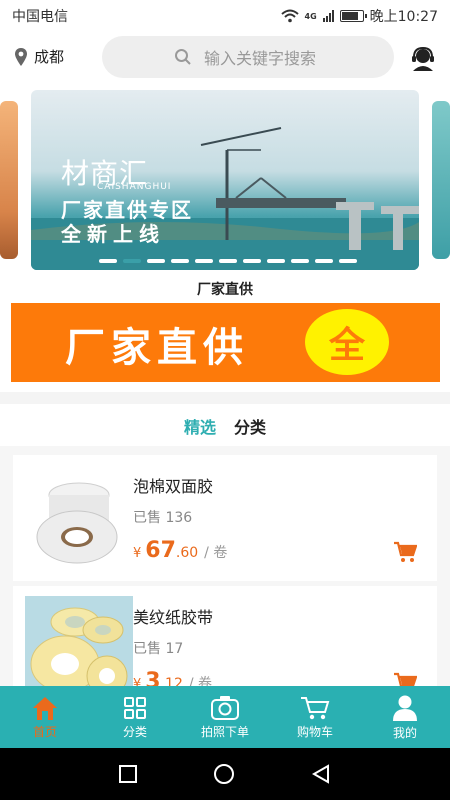 The width and height of the screenshot is (450, 800). I want to click on customer-service-icon, so click(423, 58).